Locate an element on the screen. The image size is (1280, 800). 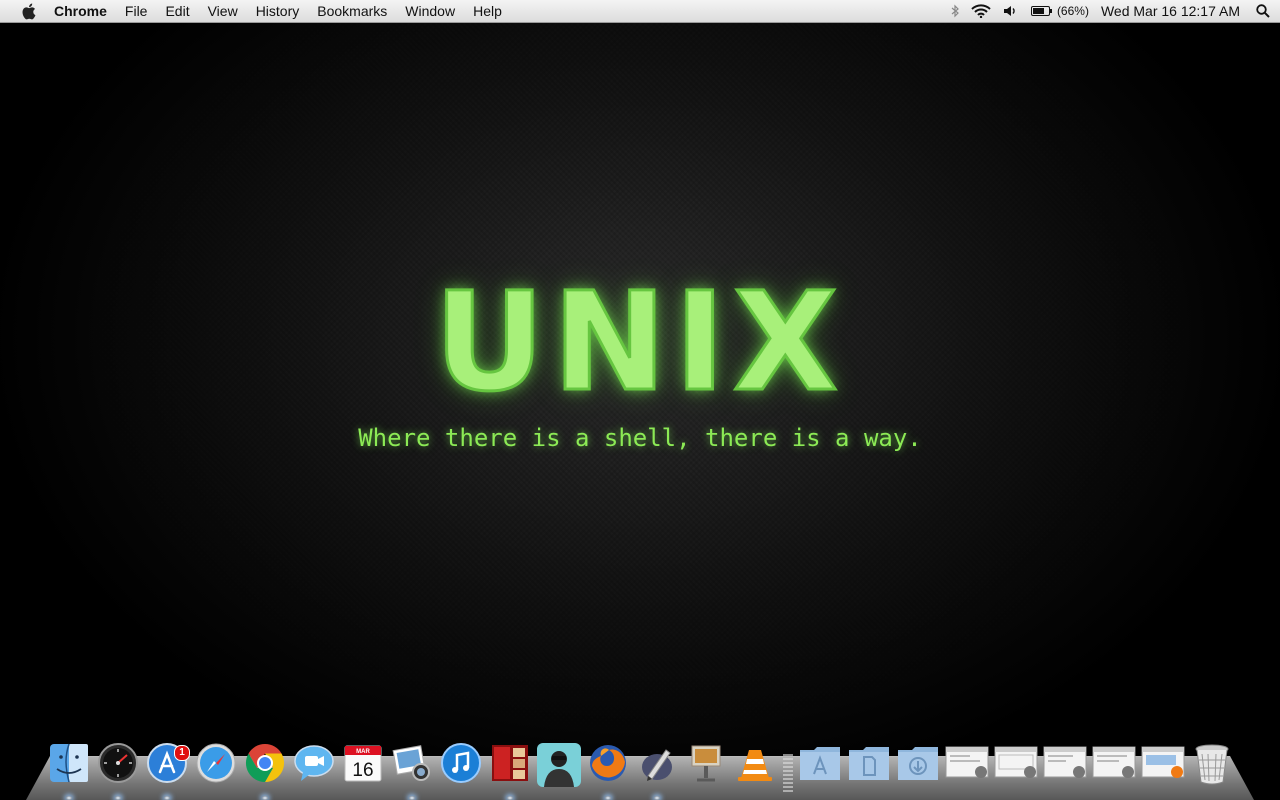
apple-menu-icon is located at coordinates (28, 11).